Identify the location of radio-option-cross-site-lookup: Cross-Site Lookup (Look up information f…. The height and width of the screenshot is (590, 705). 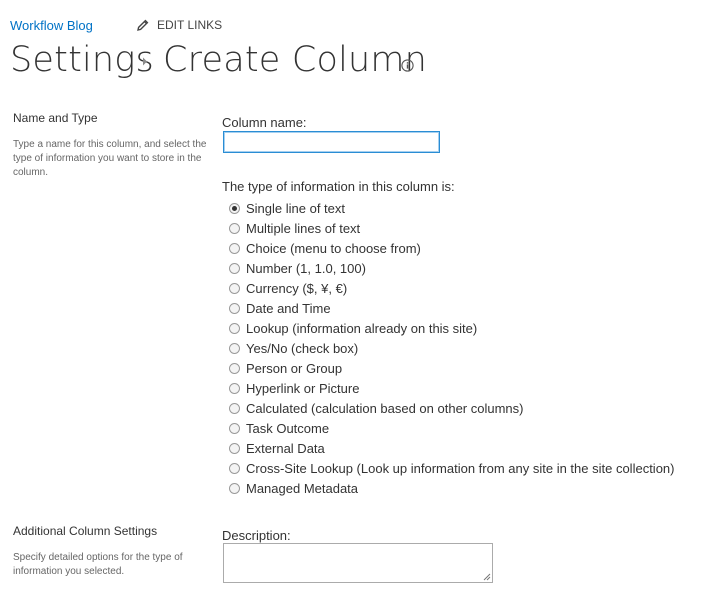
(451, 468).